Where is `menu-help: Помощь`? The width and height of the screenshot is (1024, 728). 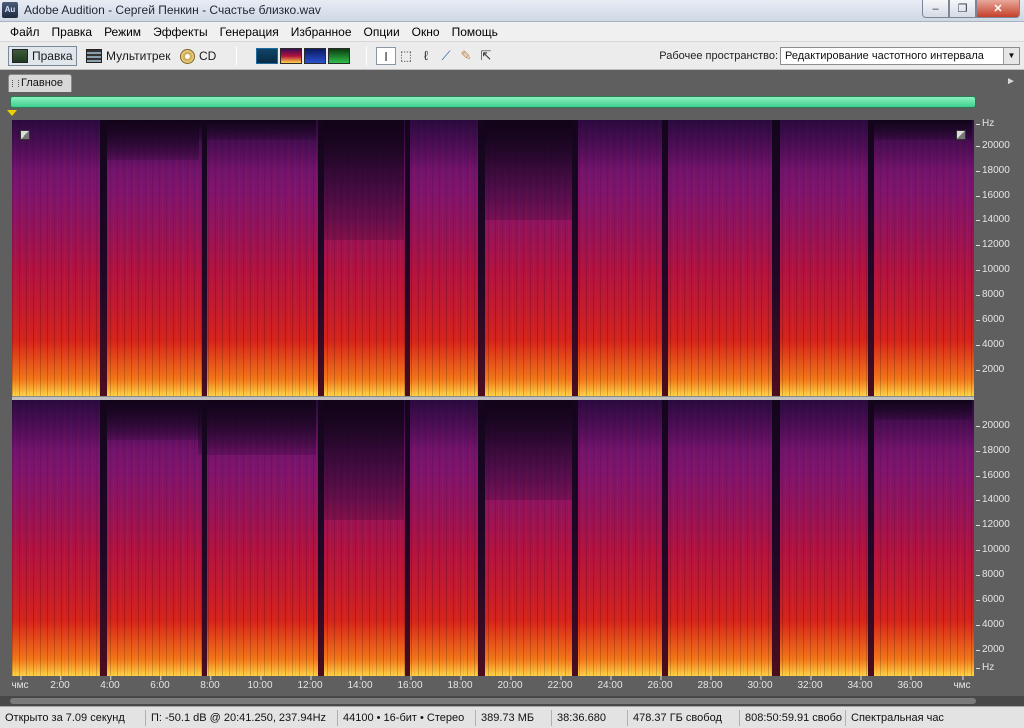
menu-help: Помощь is located at coordinates (475, 32).